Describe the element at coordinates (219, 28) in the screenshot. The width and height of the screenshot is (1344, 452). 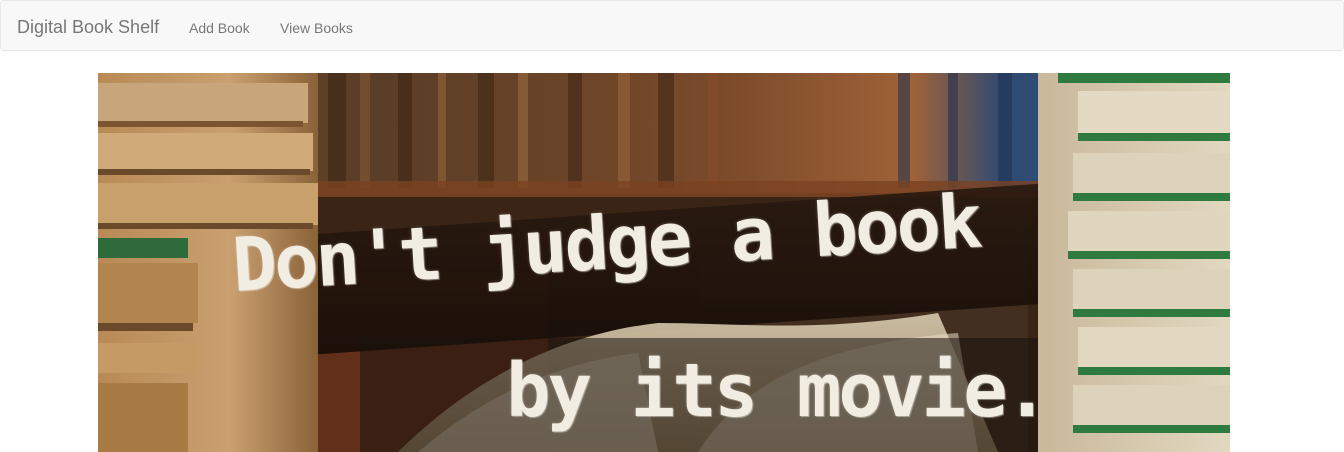
I see `nav-add-book-link: Add Book` at that location.